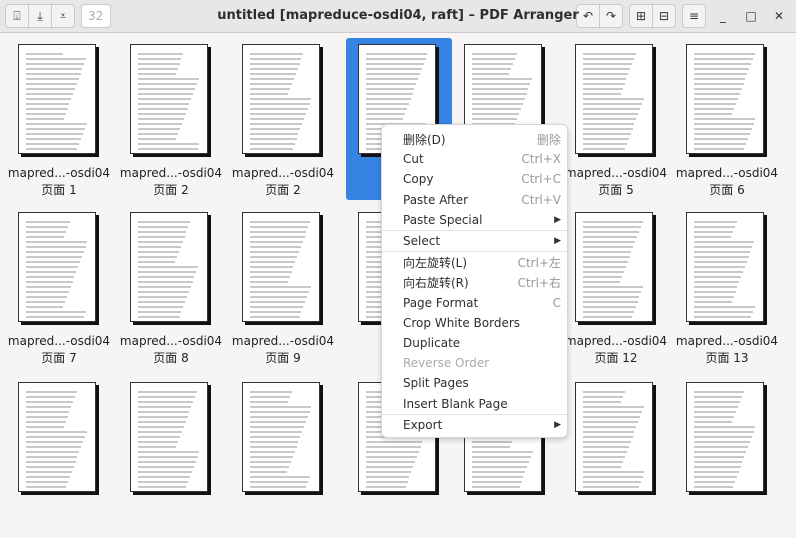  I want to click on menu-item-paste-special: Paste Special ▶, so click(474, 220).